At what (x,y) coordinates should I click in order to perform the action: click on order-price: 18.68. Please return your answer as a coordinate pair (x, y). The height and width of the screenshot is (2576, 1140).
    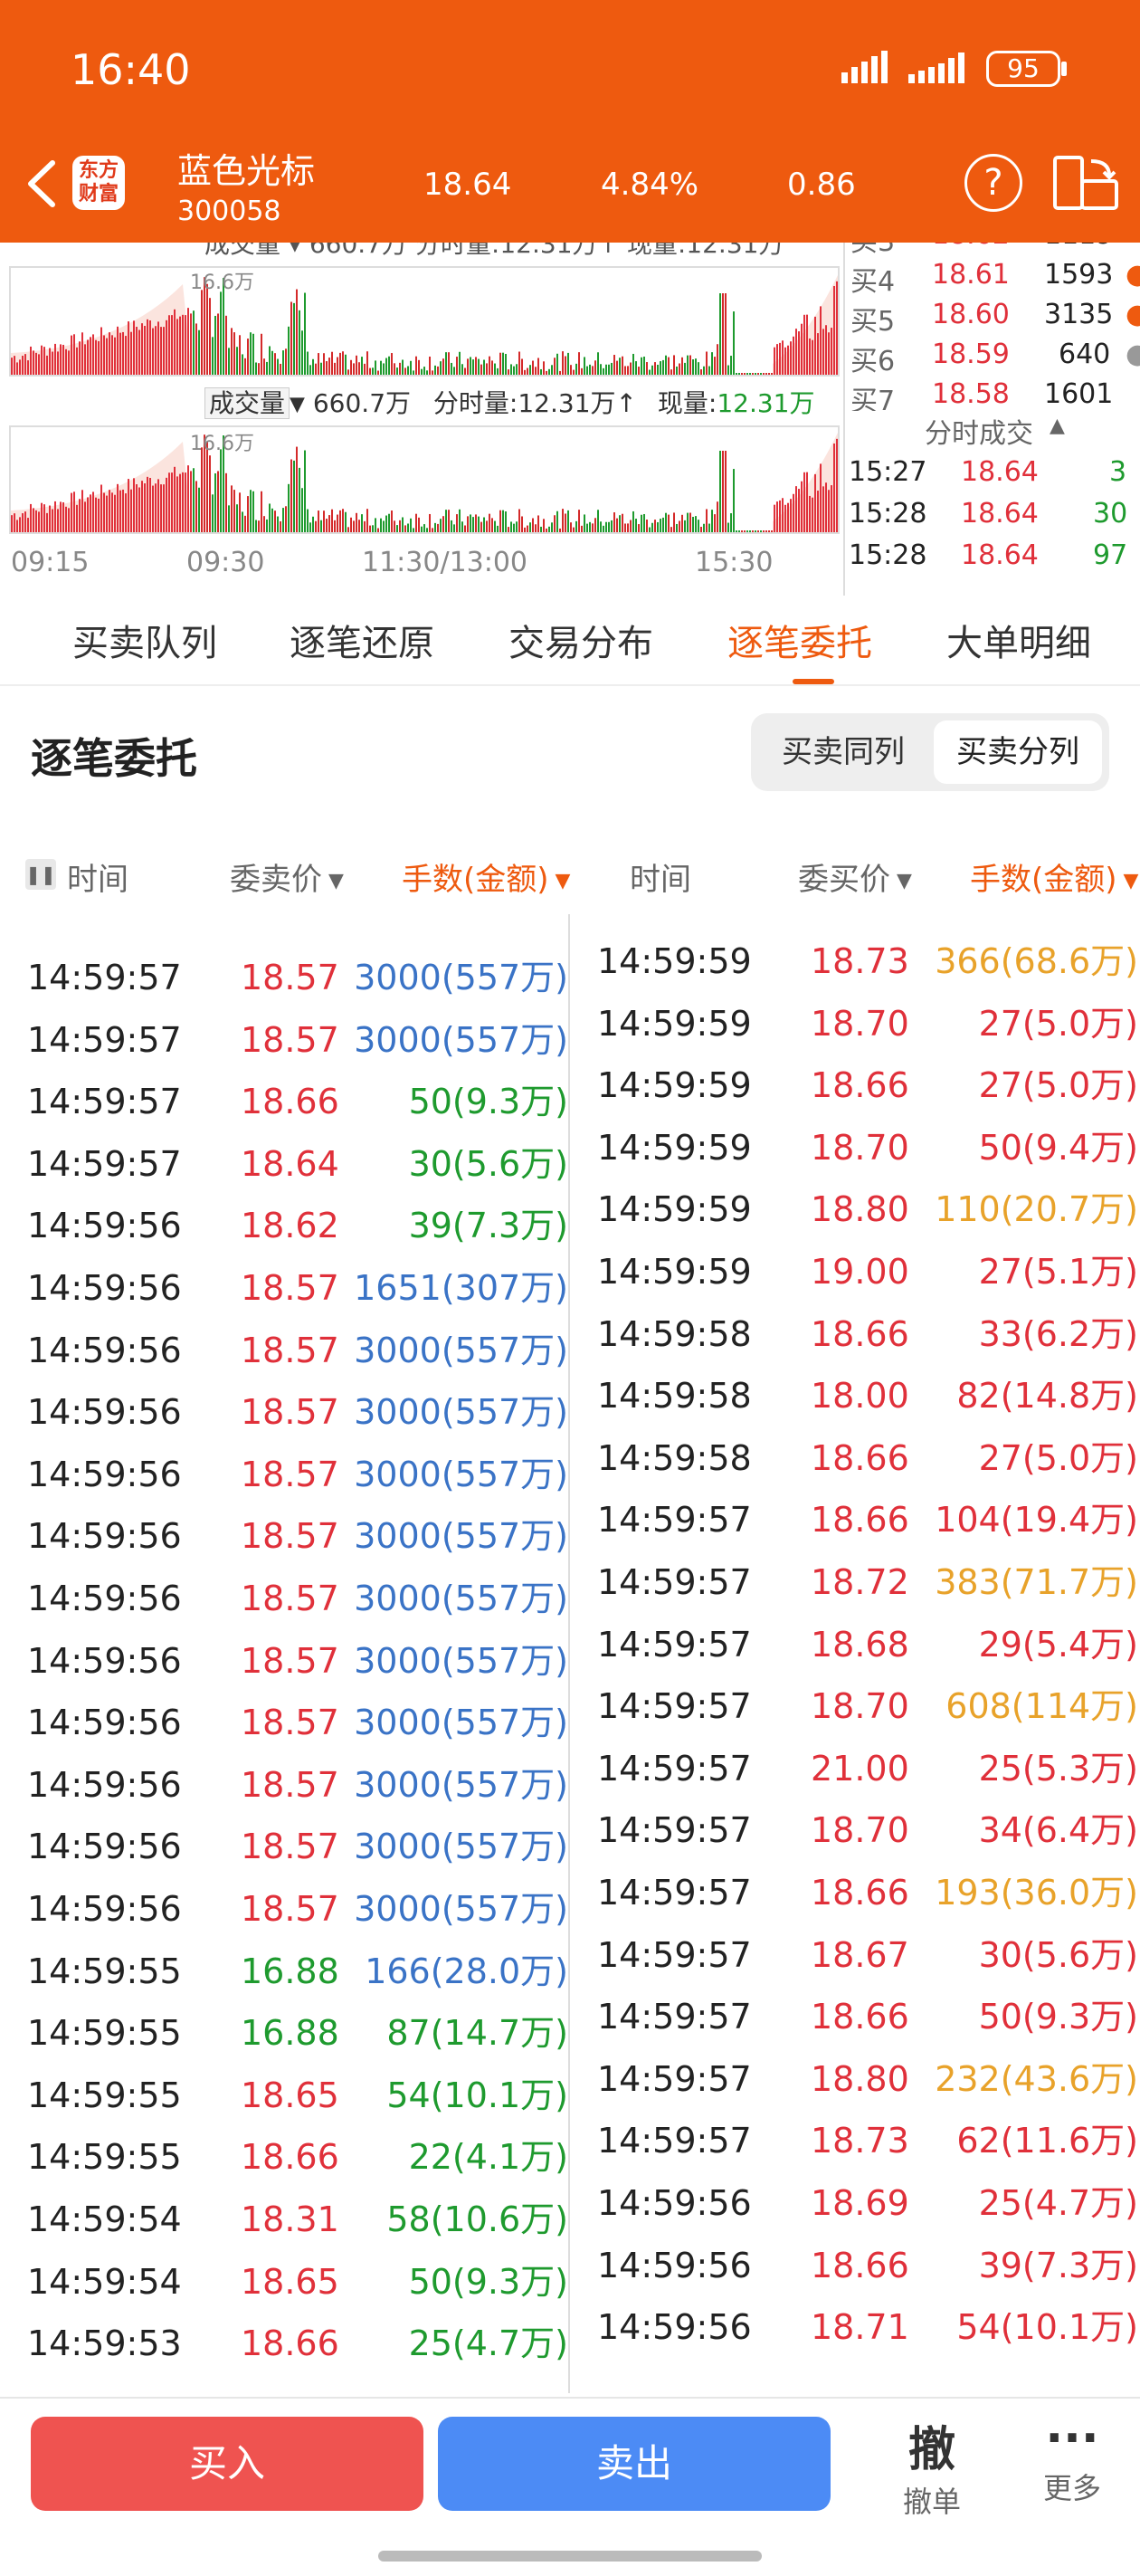
    Looking at the image, I should click on (860, 1644).